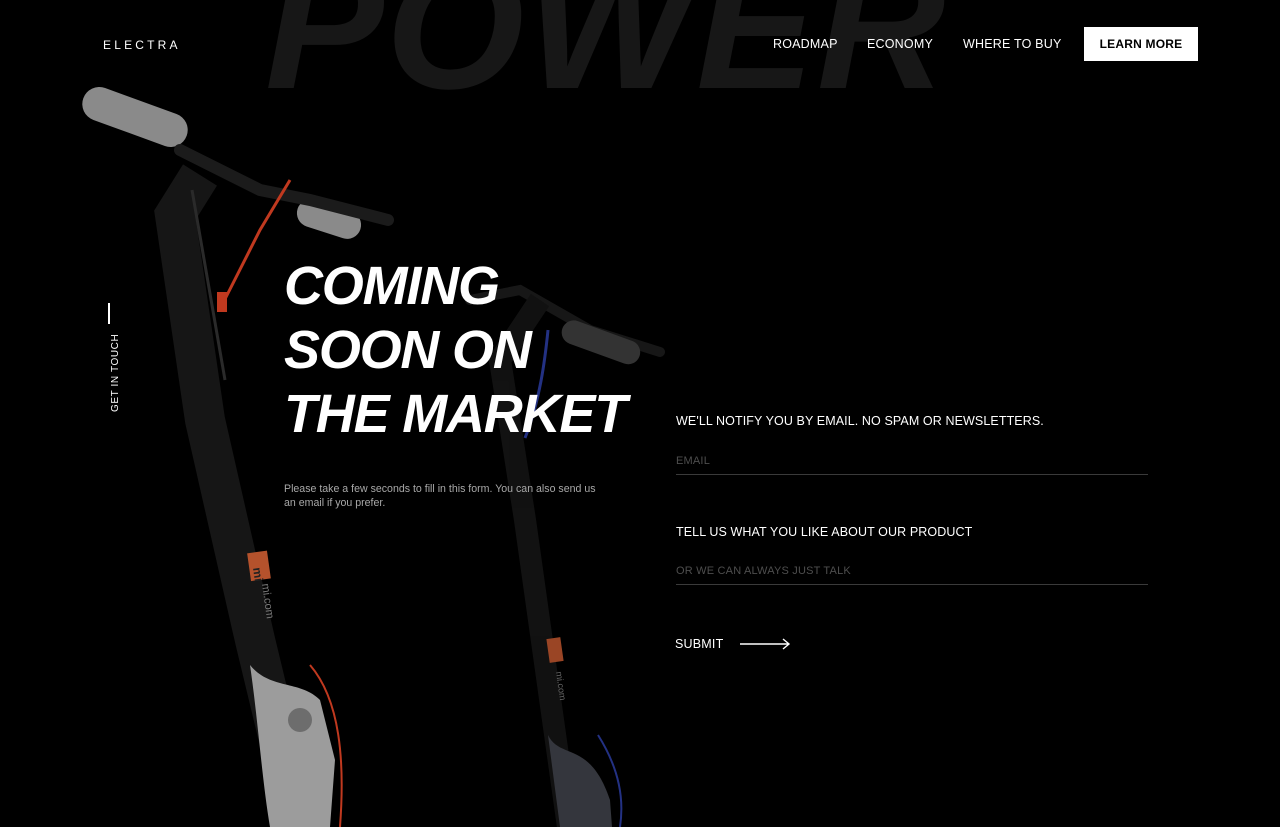 The width and height of the screenshot is (1280, 827). What do you see at coordinates (455, 414) in the screenshot?
I see `hero-line-3: THE MARKET` at bounding box center [455, 414].